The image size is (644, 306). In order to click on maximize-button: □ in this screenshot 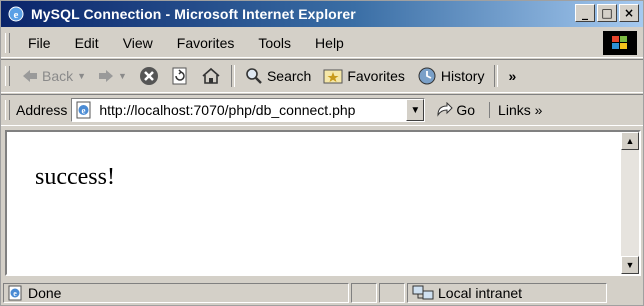, I will do `click(607, 13)`.